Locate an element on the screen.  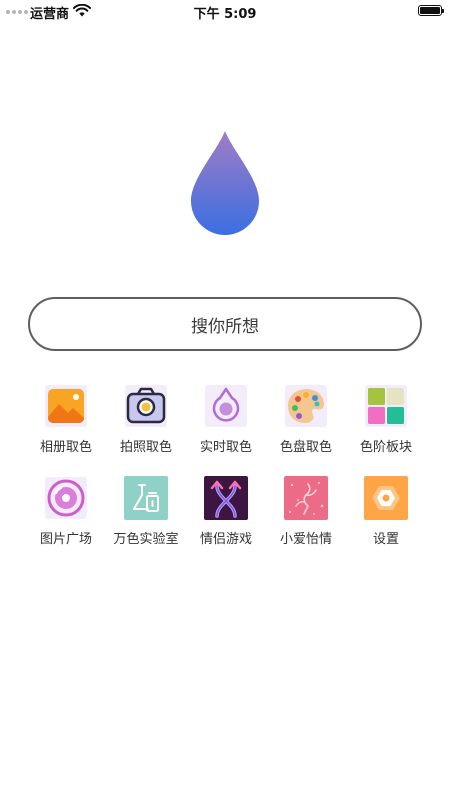
settings-hexagon-icon is located at coordinates (386, 498).